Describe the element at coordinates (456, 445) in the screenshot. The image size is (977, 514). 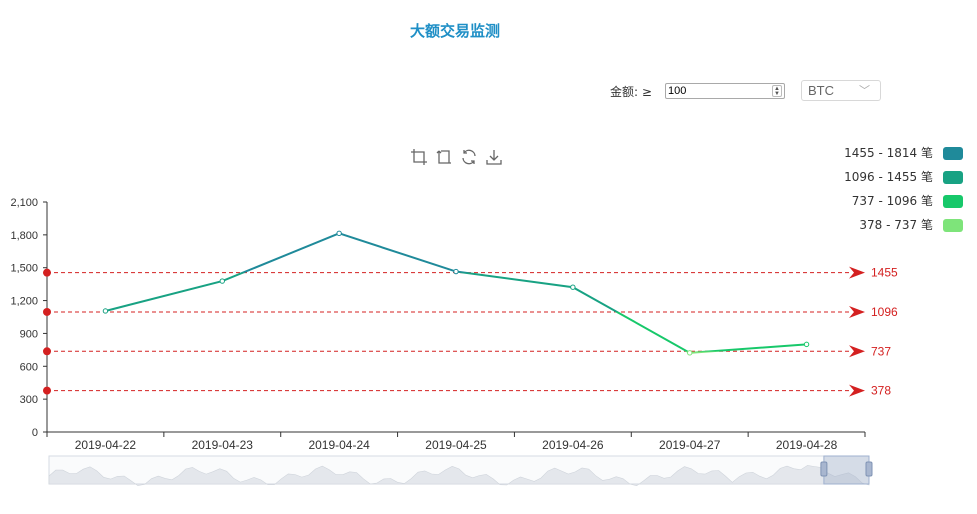
I see `x-tick-label: 2019-04-25` at that location.